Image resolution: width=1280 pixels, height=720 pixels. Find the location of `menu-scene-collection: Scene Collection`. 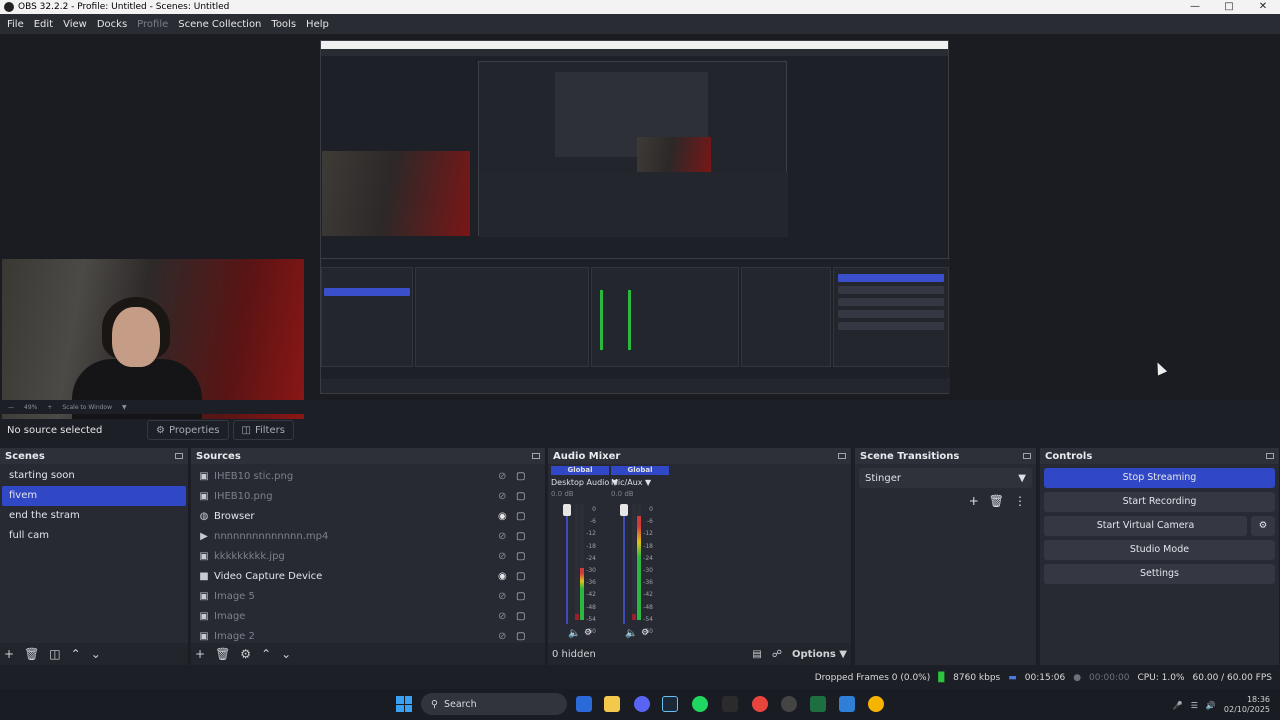

menu-scene-collection: Scene Collection is located at coordinates (219, 24).